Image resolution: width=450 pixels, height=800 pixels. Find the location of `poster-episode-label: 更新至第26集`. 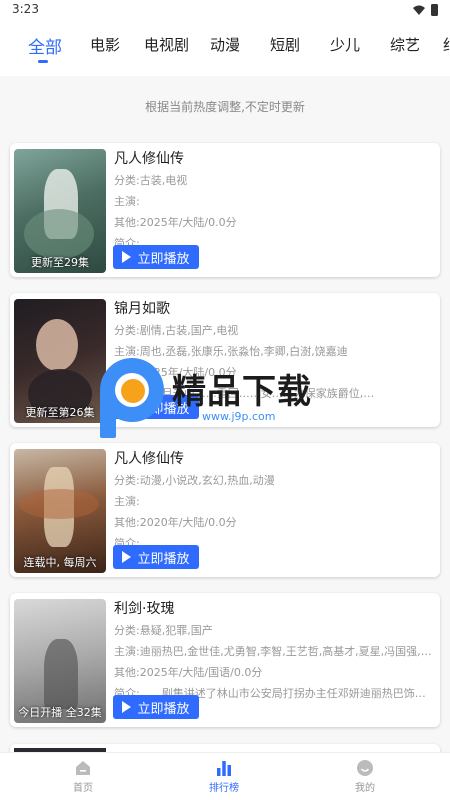

poster-episode-label: 更新至第26集 is located at coordinates (60, 412).